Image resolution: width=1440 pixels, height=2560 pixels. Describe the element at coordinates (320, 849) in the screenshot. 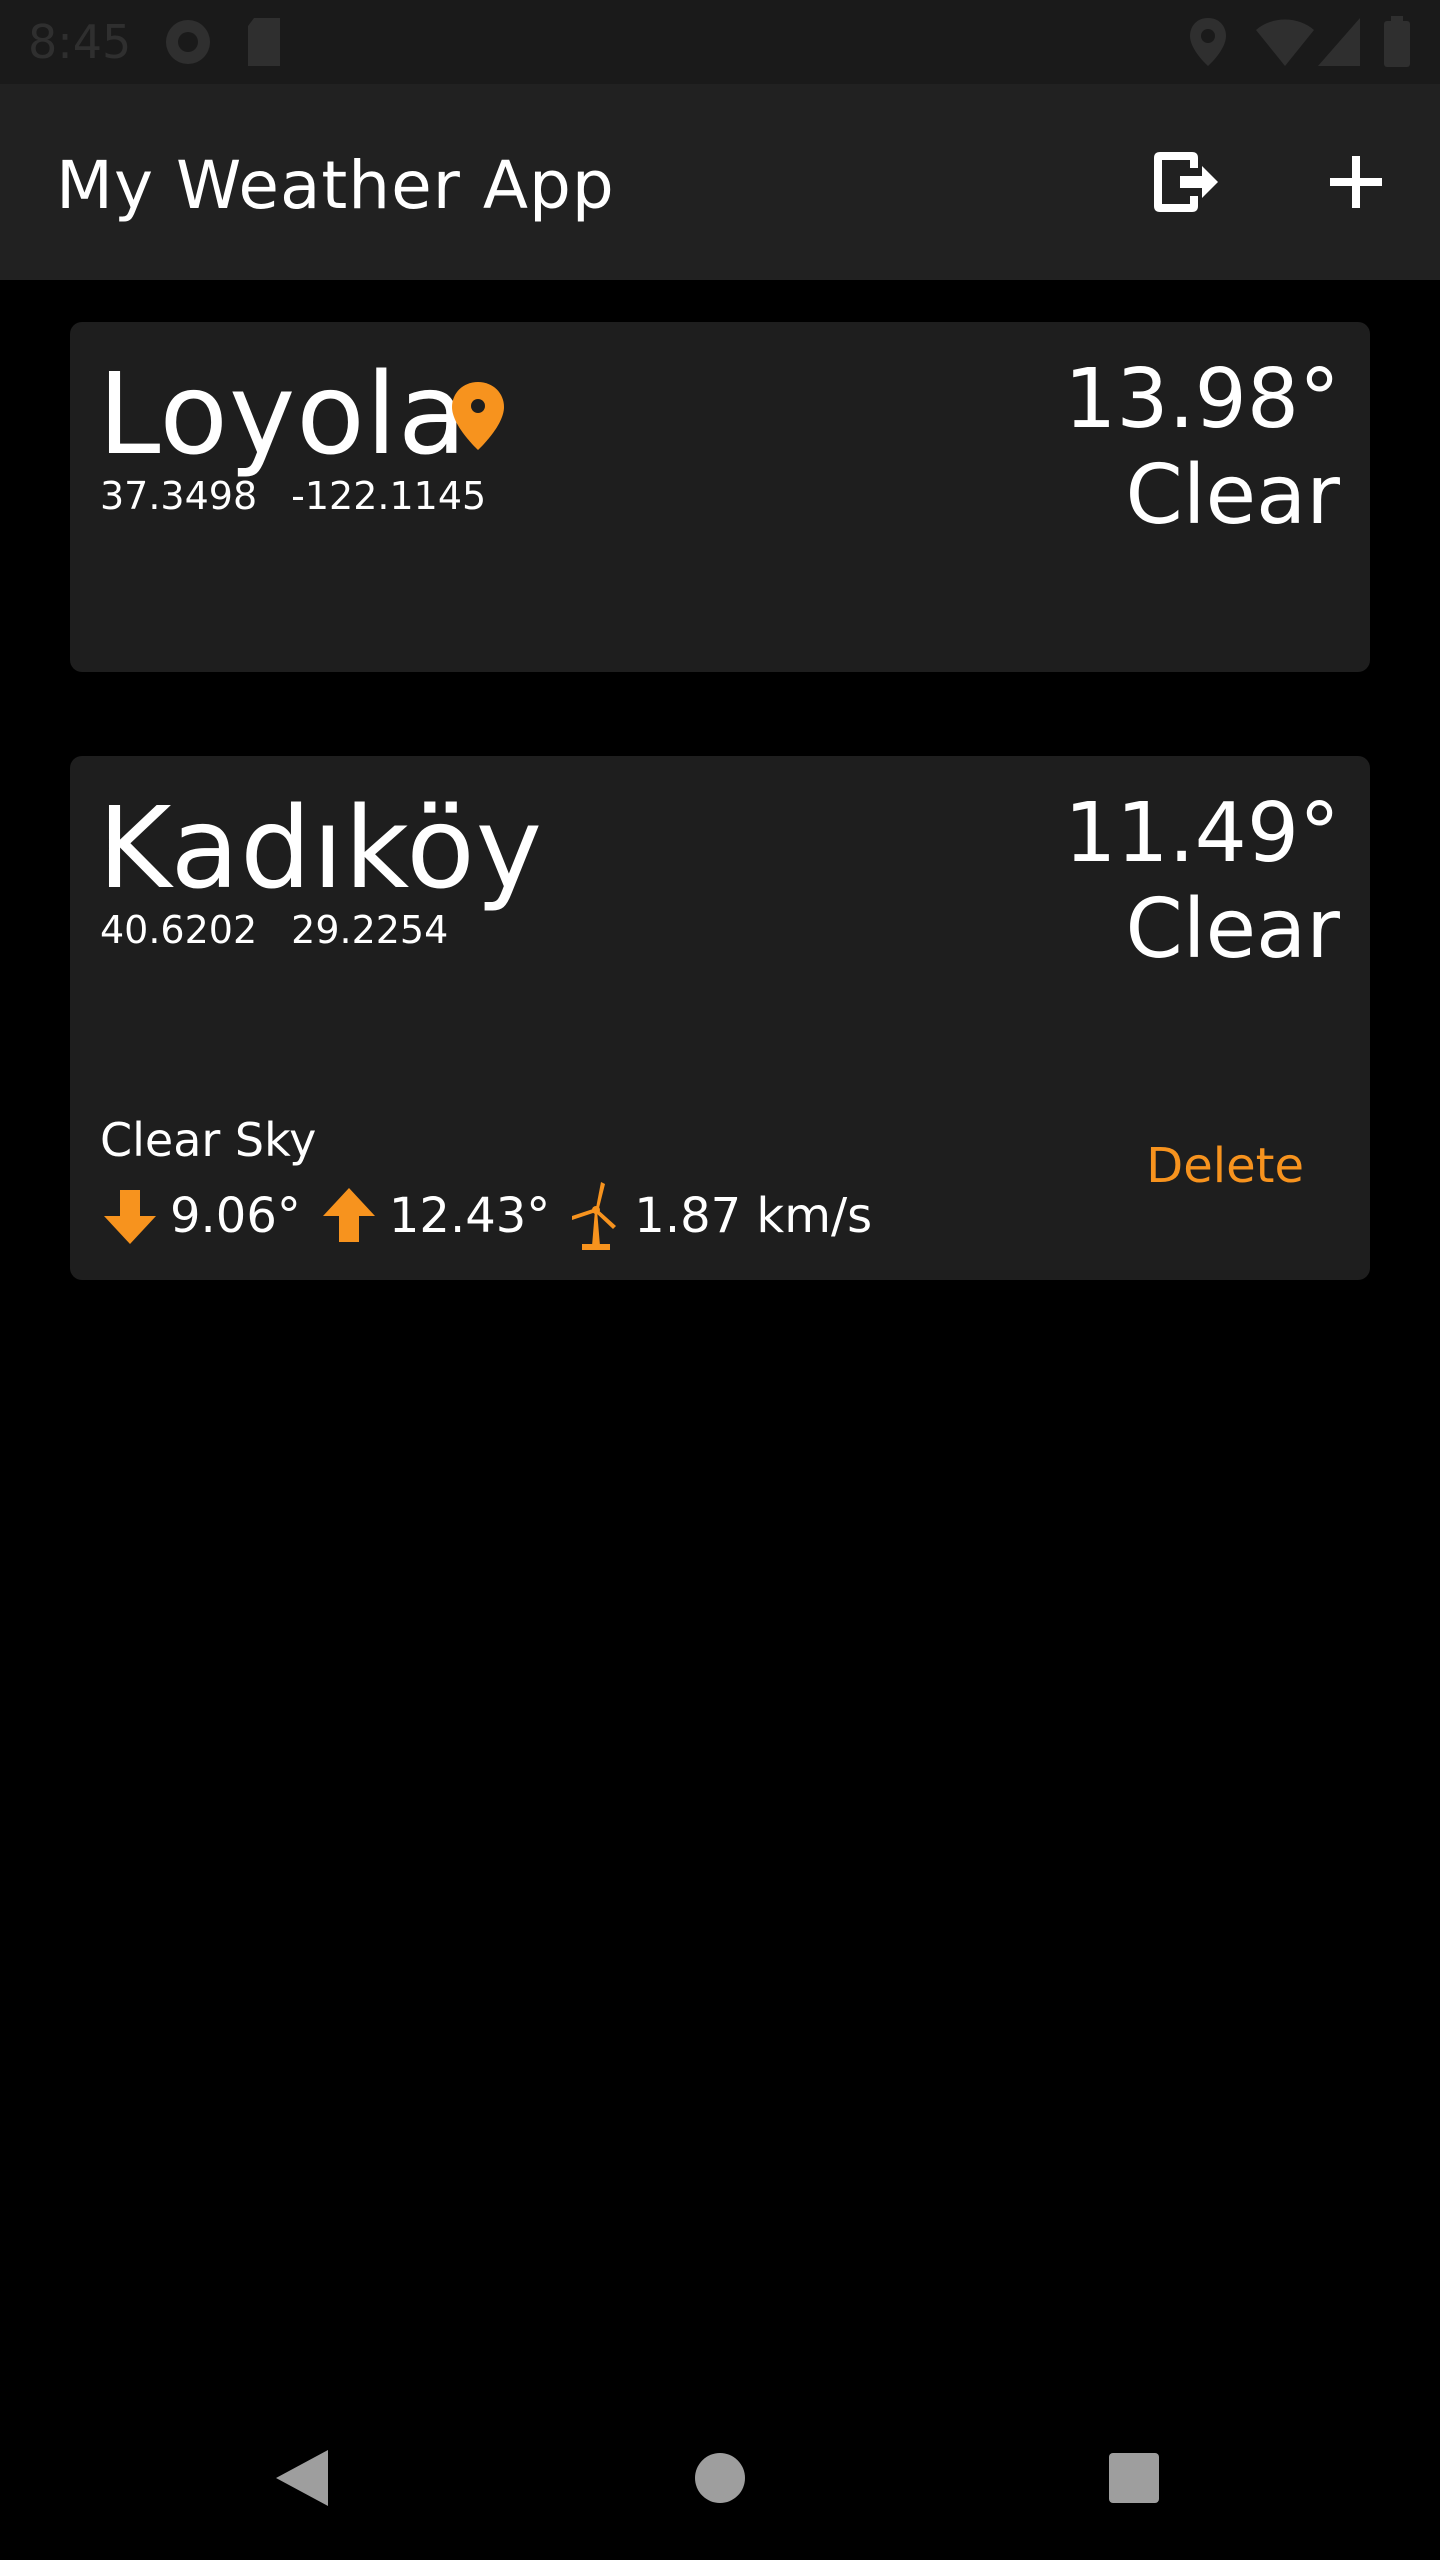

I see `city-name: Kadıköy` at that location.